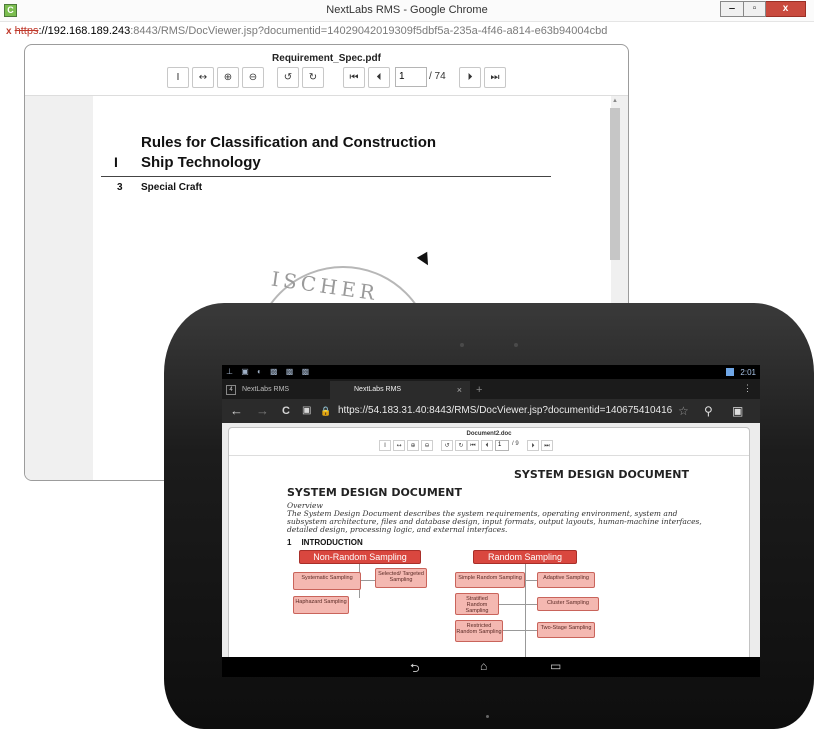 The height and width of the screenshot is (729, 814). What do you see at coordinates (477, 604) in the screenshot?
I see `diagram-box-stratified: Stratified Random Sampling` at bounding box center [477, 604].